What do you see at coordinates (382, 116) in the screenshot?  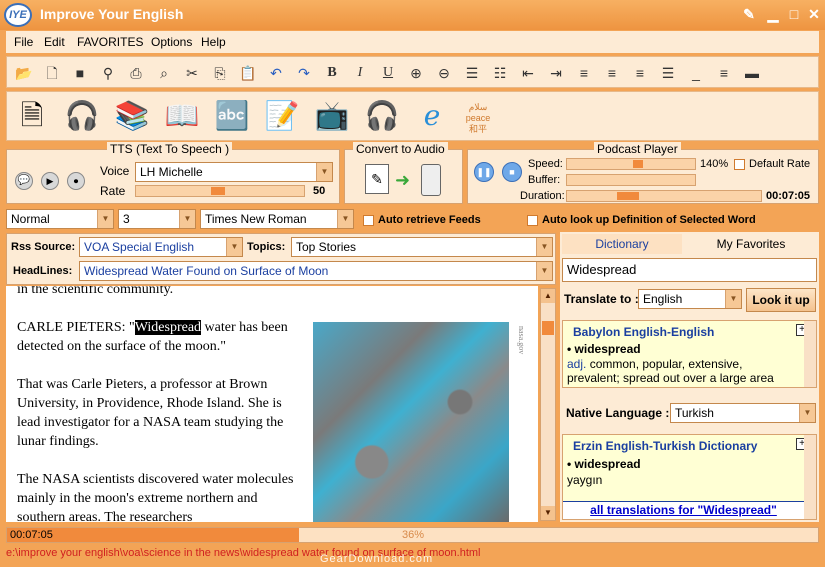 I see `headphones-icon: 🎧` at bounding box center [382, 116].